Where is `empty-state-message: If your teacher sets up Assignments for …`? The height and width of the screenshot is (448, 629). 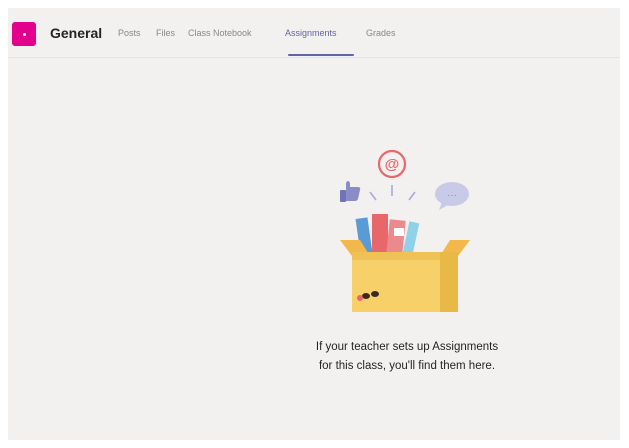 empty-state-message: If your teacher sets up Assignments for … is located at coordinates (407, 357).